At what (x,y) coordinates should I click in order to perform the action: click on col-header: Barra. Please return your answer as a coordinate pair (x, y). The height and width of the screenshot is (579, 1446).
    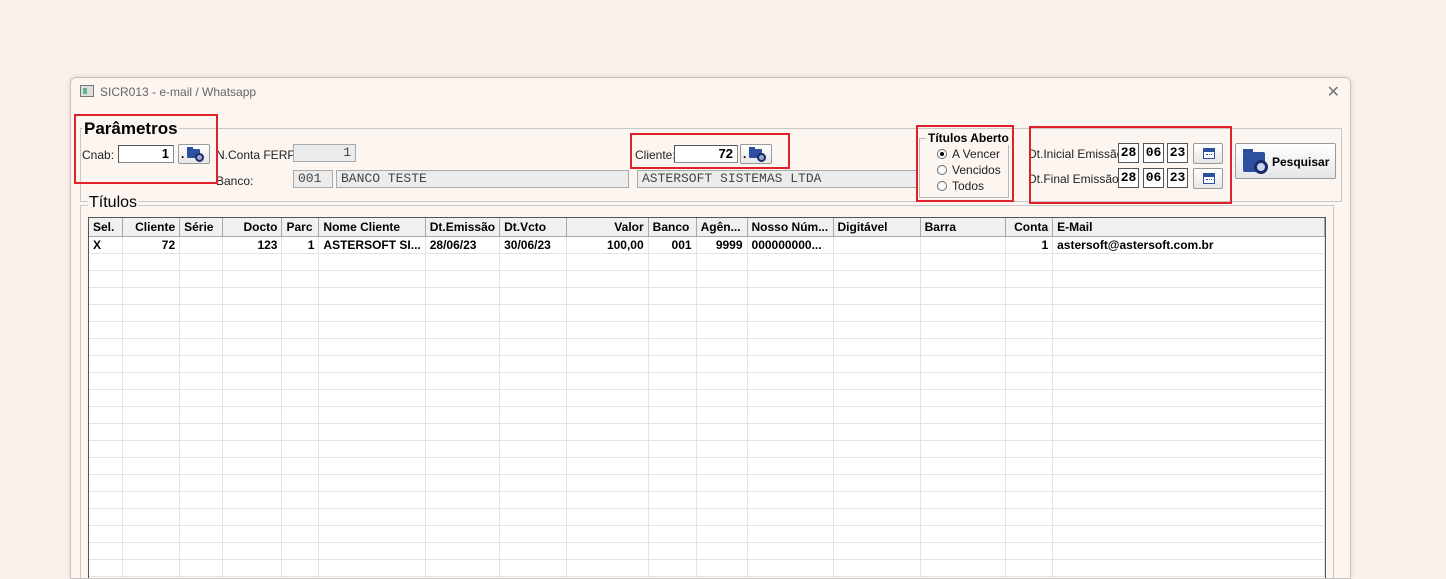
    Looking at the image, I should click on (963, 227).